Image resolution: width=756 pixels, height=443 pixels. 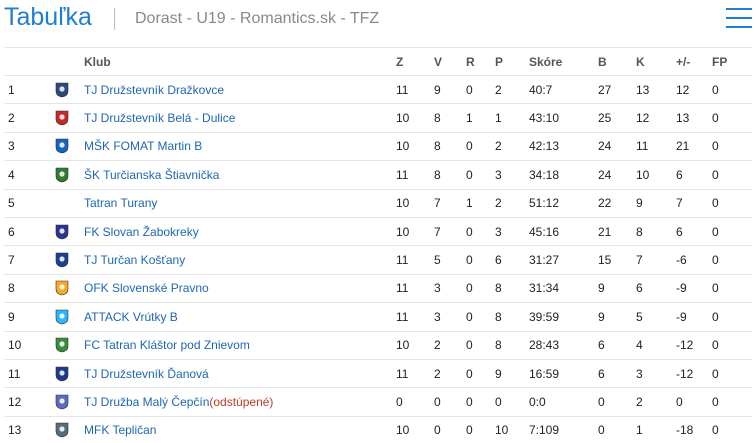 I want to click on position-cell: 13, so click(x=22, y=429).